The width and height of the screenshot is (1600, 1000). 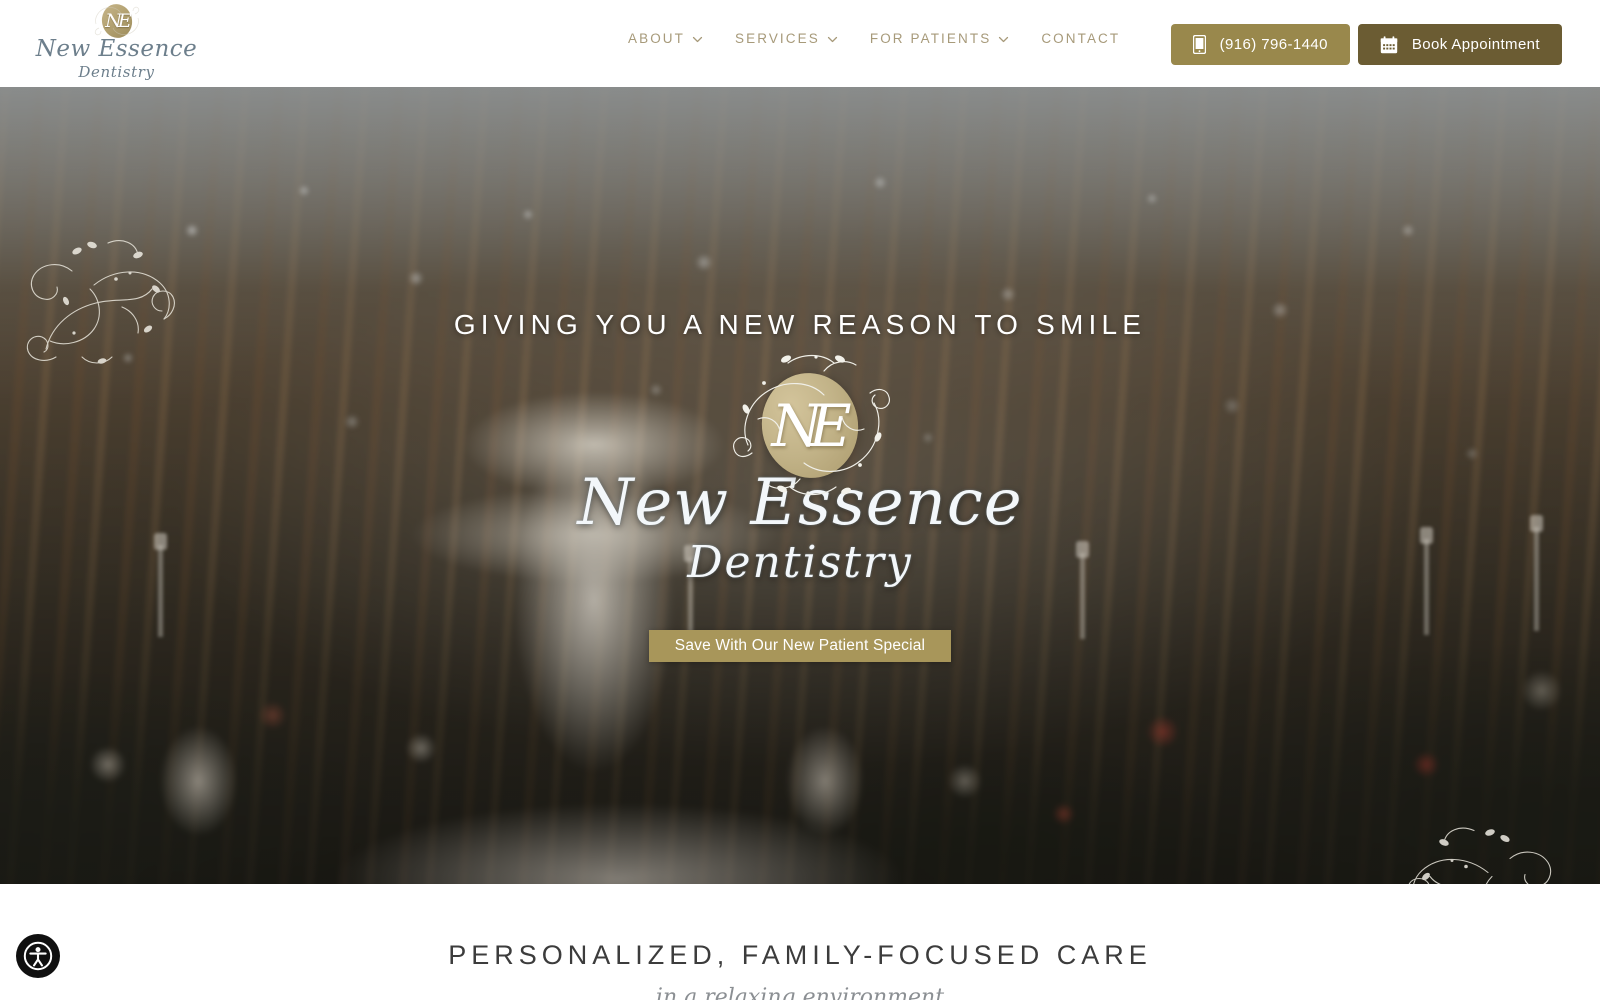 I want to click on site-header: NE New Essence Dentistry ABOUT SERVICES, so click(x=800, y=43).